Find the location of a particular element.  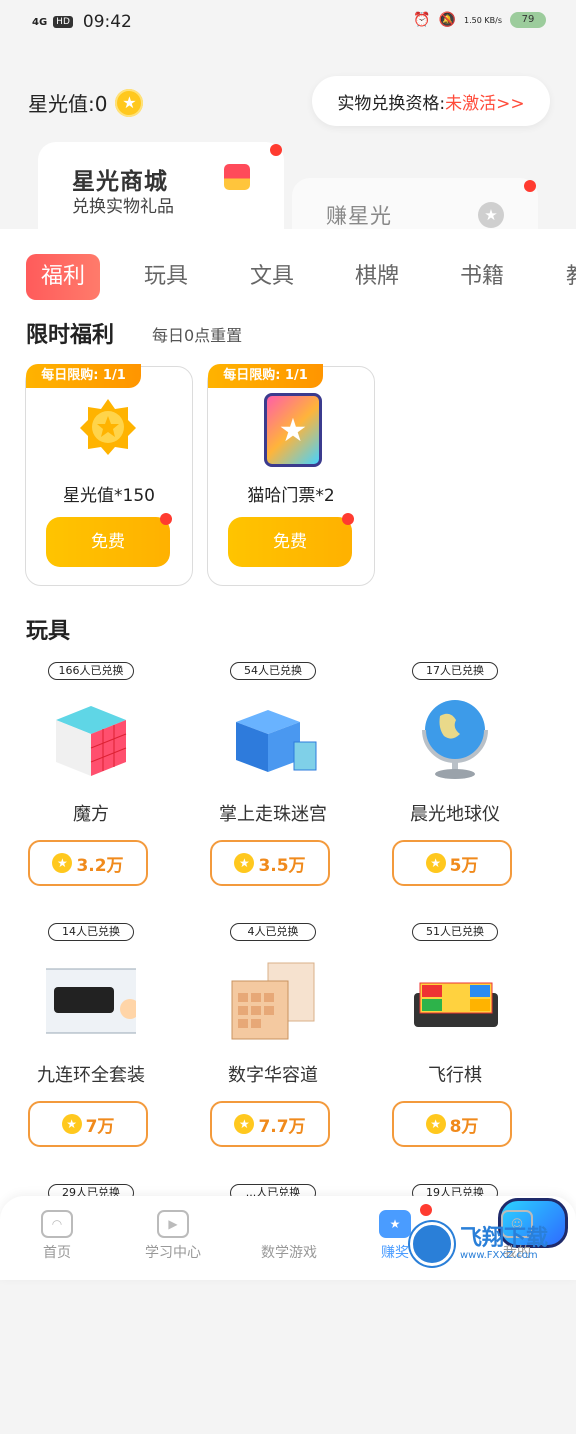

rubiks-cube-image is located at coordinates (91, 741).